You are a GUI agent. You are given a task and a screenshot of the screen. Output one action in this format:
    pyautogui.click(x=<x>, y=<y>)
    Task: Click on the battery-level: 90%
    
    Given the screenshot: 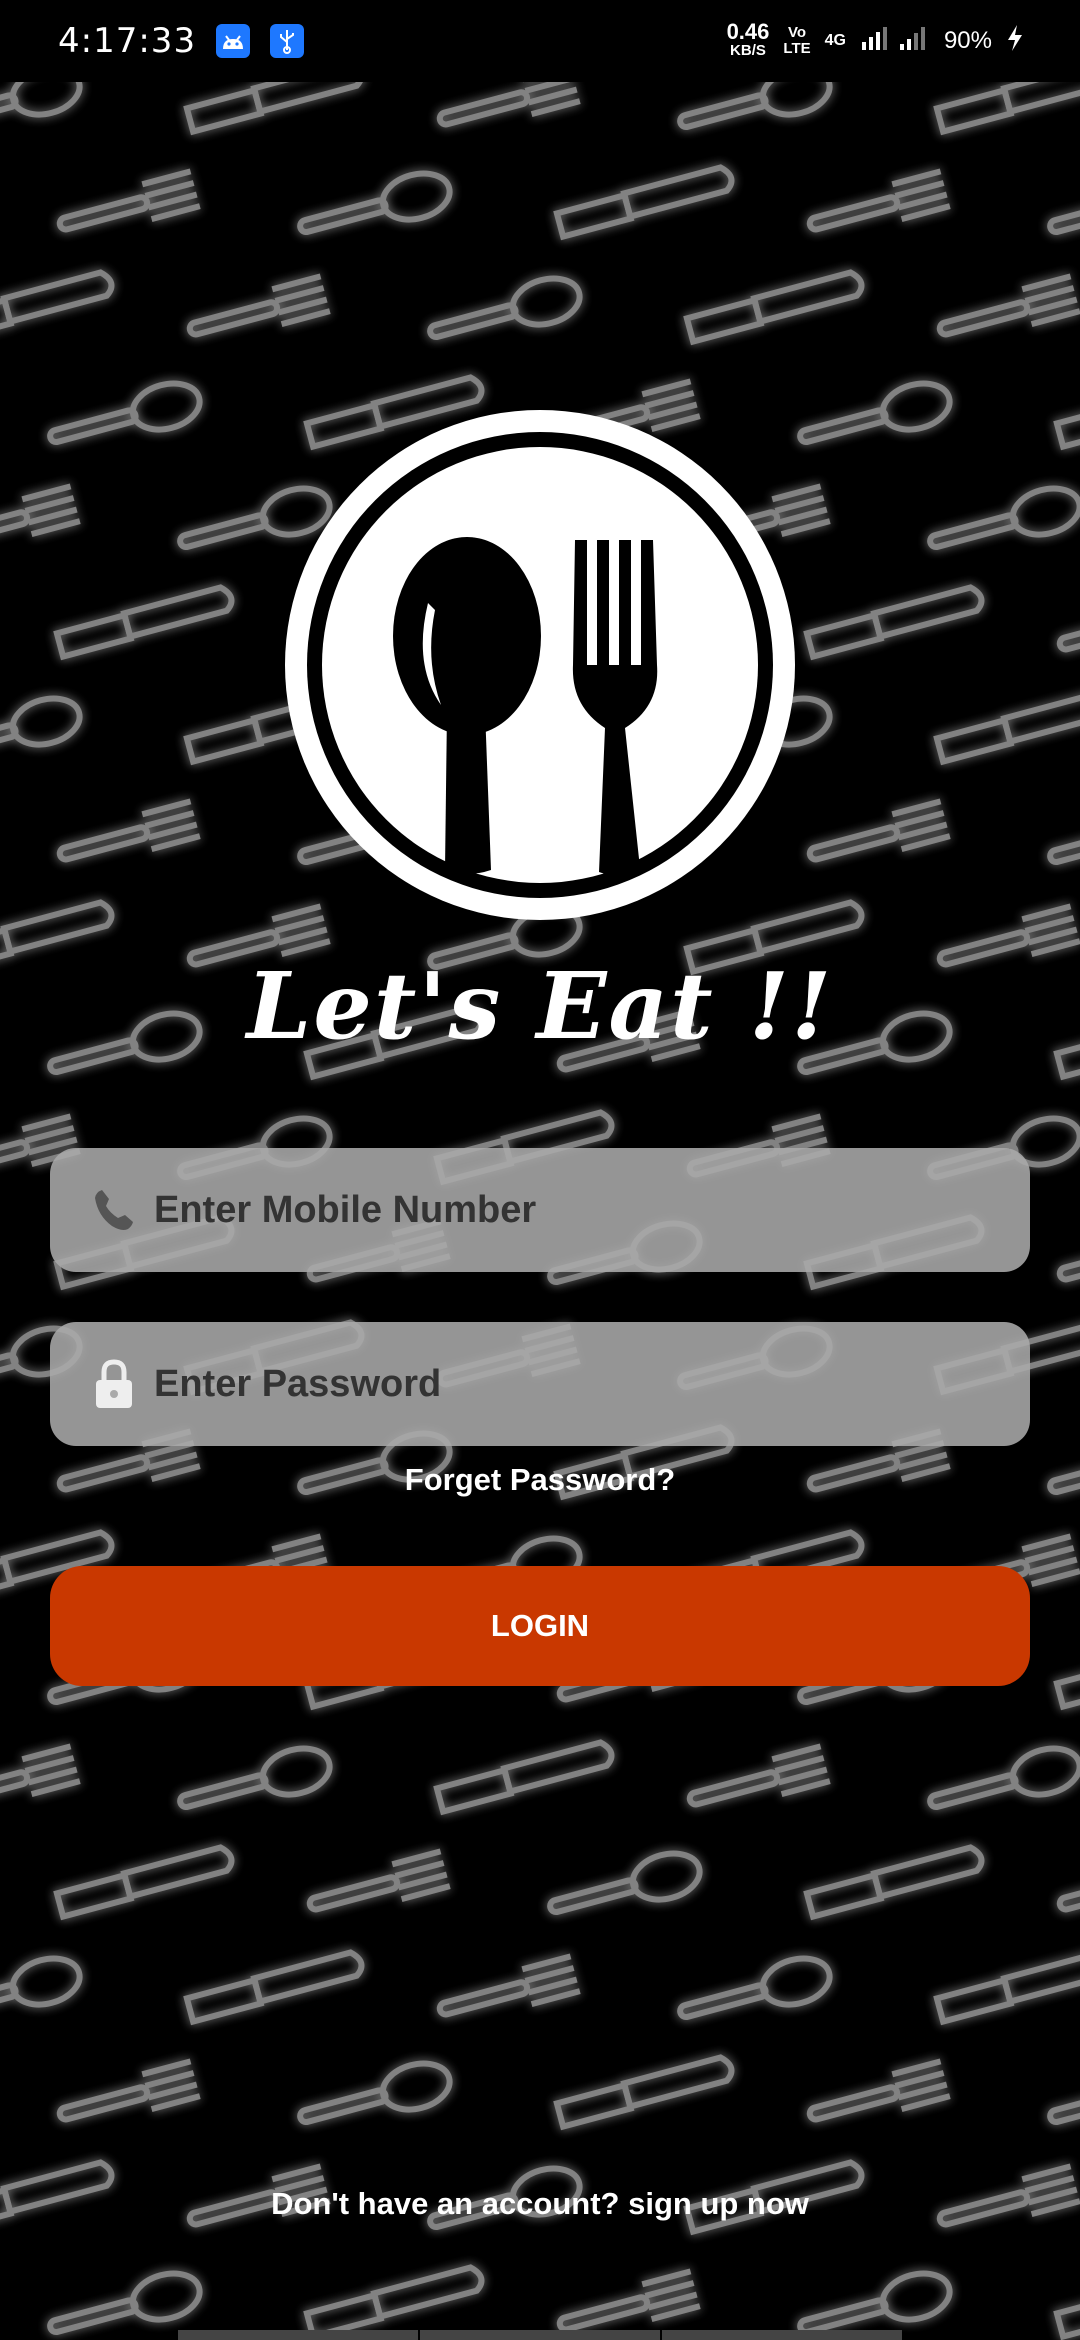 What is the action you would take?
    pyautogui.click(x=967, y=40)
    